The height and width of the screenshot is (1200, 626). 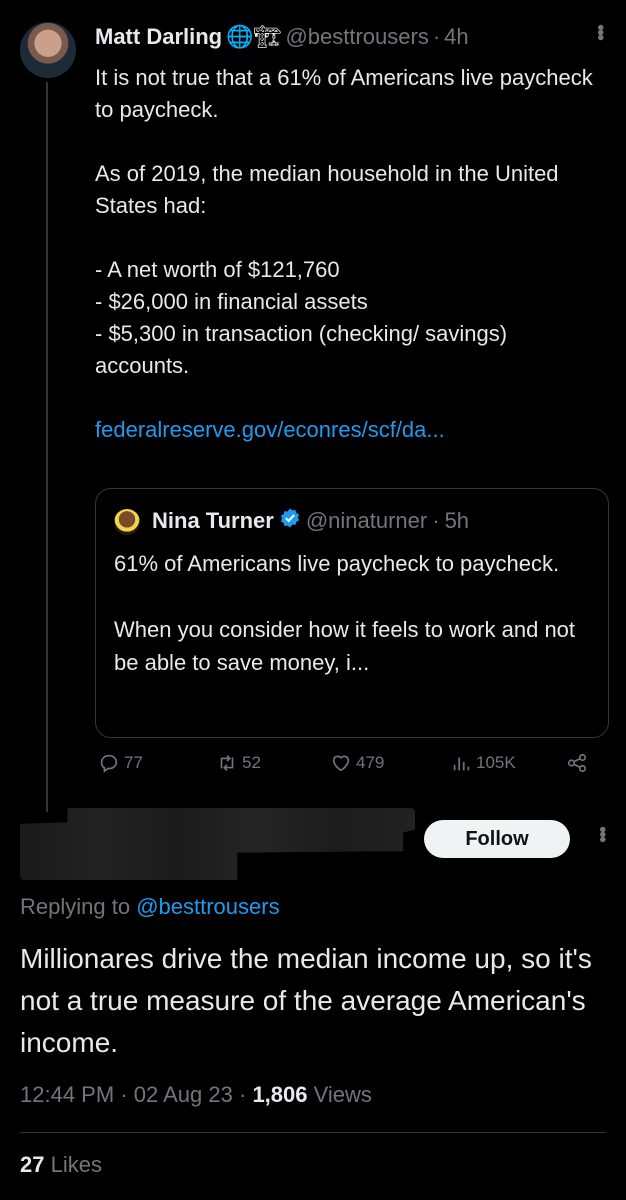 I want to click on reply-time: 12:44 PM, so click(x=67, y=1094).